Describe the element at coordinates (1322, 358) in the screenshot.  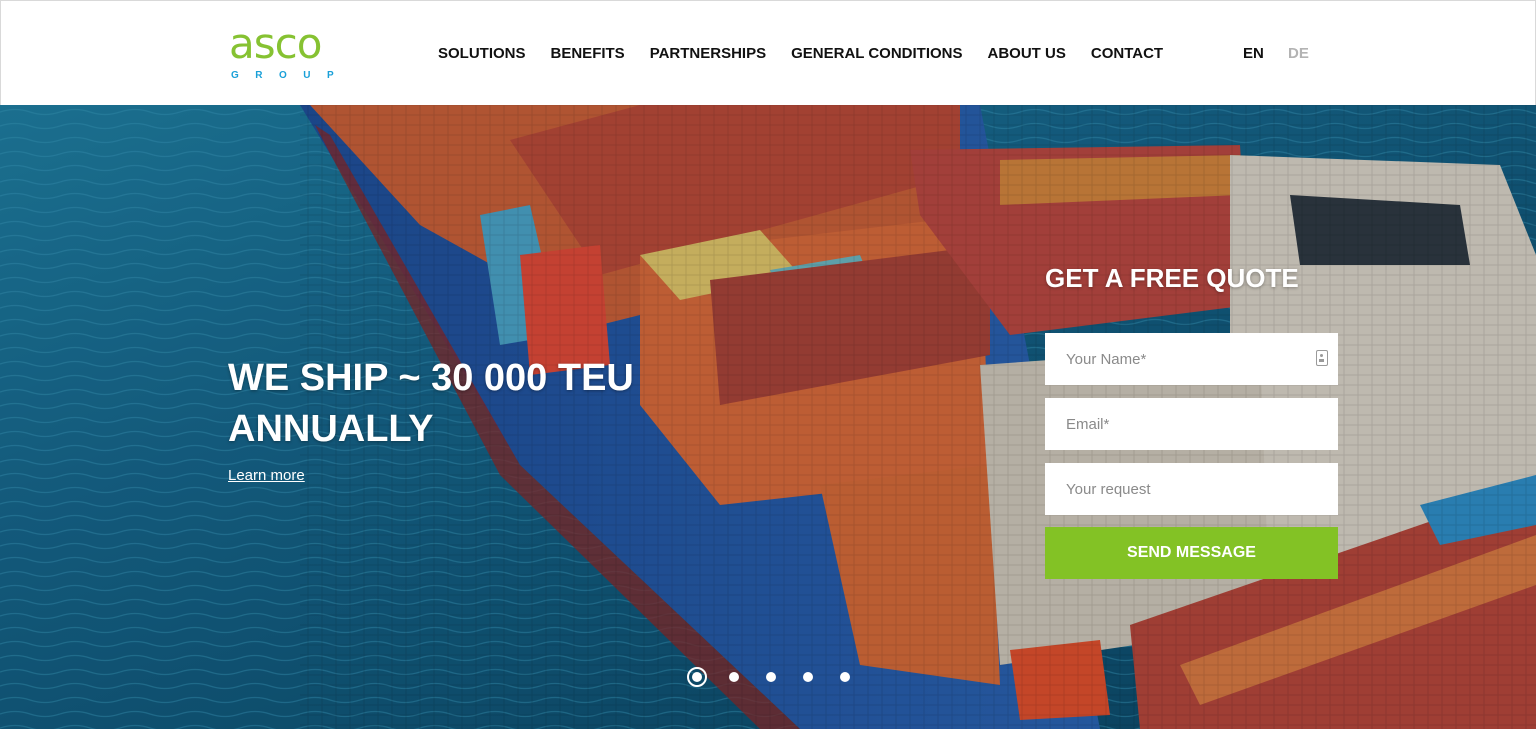
I see `contact-card-icon` at that location.